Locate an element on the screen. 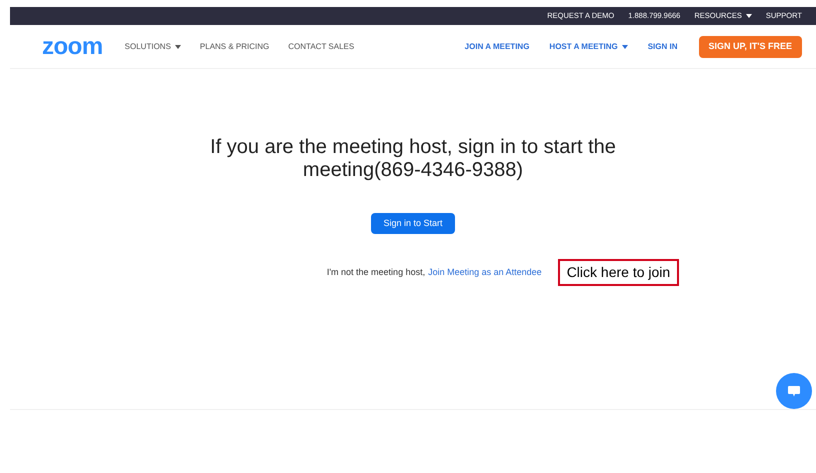 This screenshot has height=473, width=816. attendee-link: Join Meeting as an Attendee is located at coordinates (485, 273).